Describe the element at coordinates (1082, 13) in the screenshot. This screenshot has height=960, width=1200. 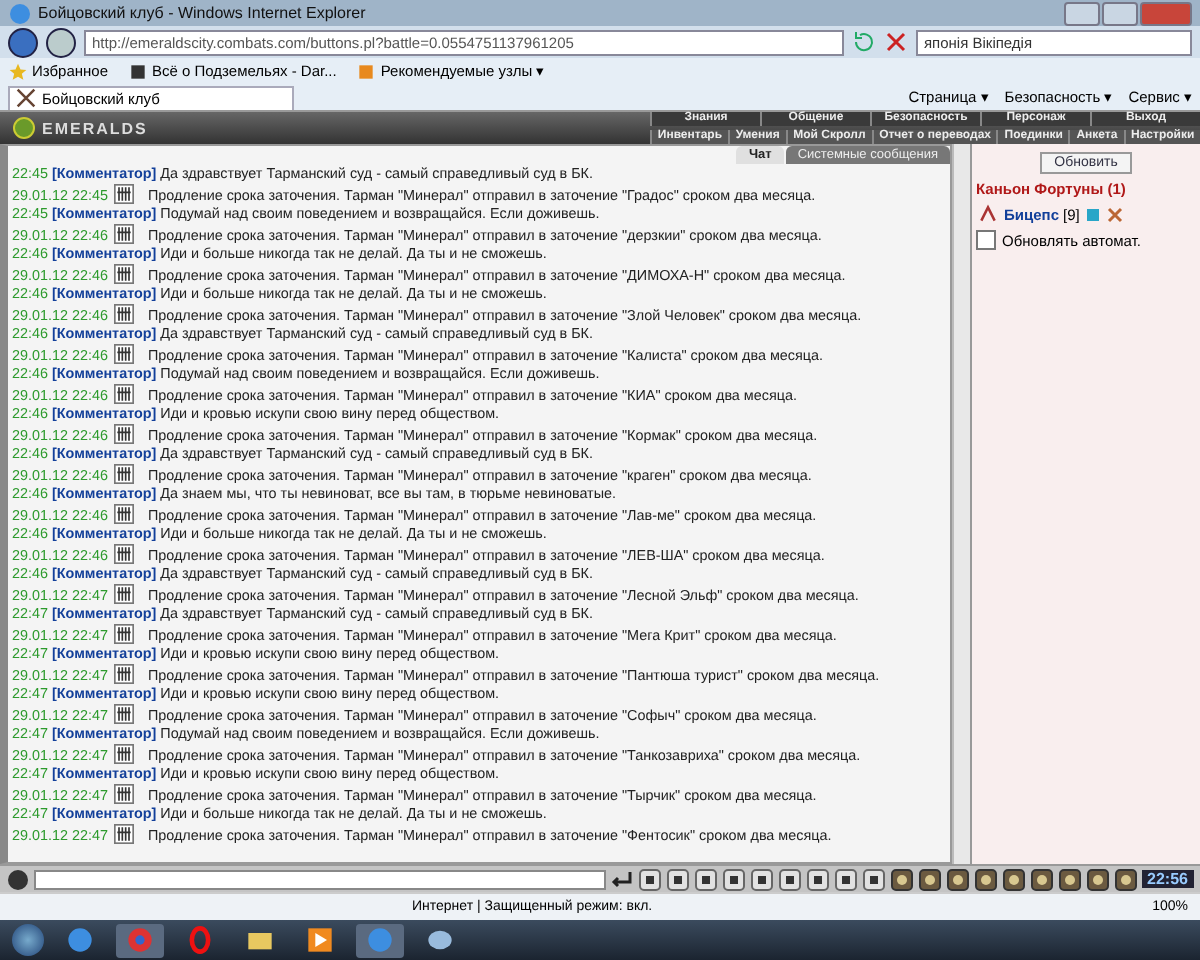
I see `minimize-button` at that location.